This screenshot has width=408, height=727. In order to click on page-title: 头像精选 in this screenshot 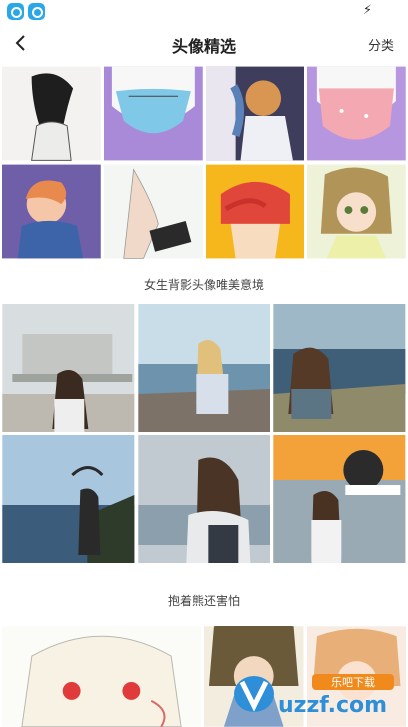, I will do `click(203, 46)`.